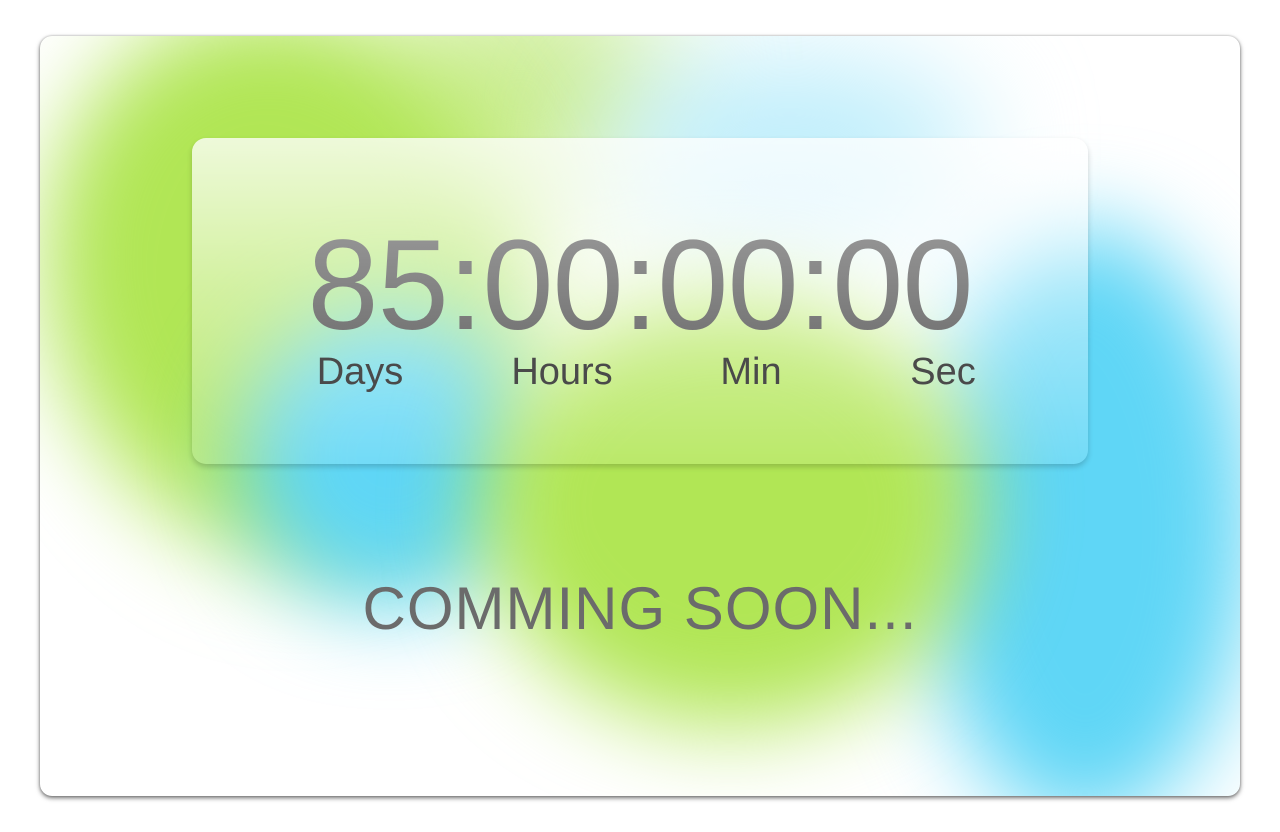 The image size is (1280, 832). Describe the element at coordinates (562, 372) in the screenshot. I see `hours-label: Hours` at that location.